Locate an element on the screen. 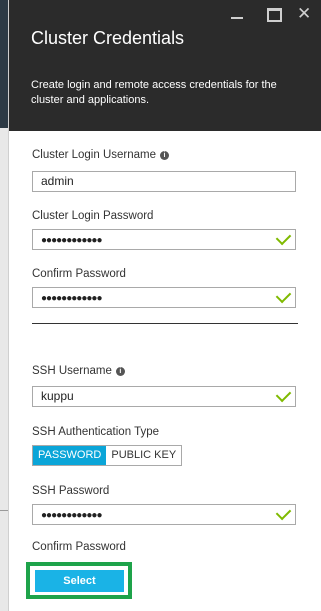 The height and width of the screenshot is (611, 321). close-icon: ✕ is located at coordinates (306, 14).